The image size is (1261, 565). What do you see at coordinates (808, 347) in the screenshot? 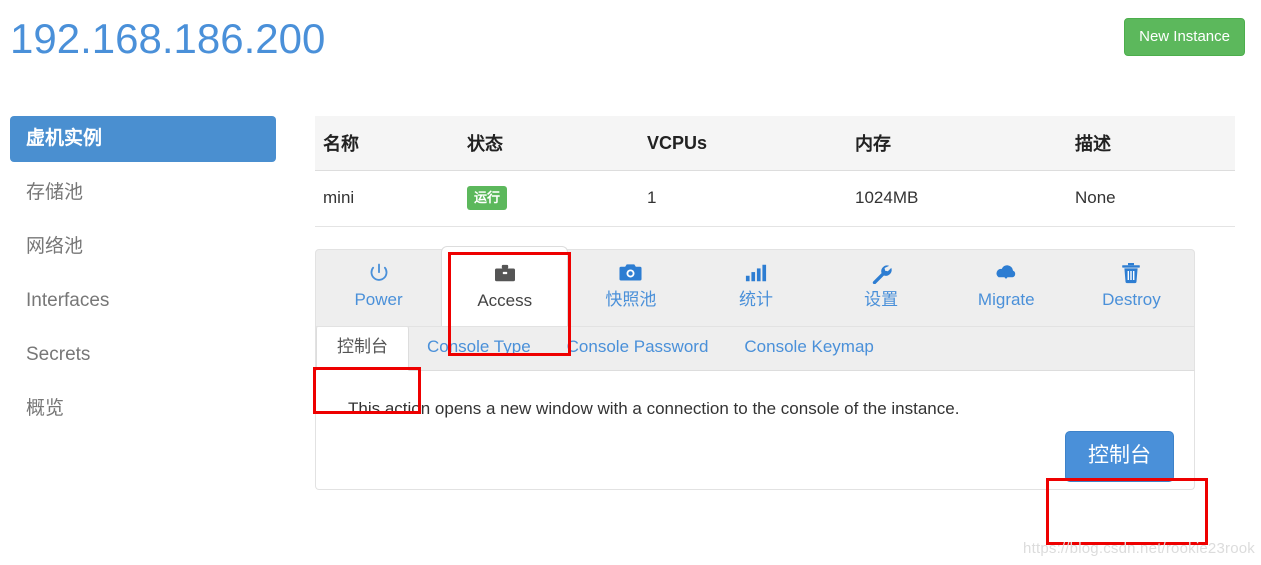
I see `sub-tab-console-keymap: Console Keymap` at bounding box center [808, 347].